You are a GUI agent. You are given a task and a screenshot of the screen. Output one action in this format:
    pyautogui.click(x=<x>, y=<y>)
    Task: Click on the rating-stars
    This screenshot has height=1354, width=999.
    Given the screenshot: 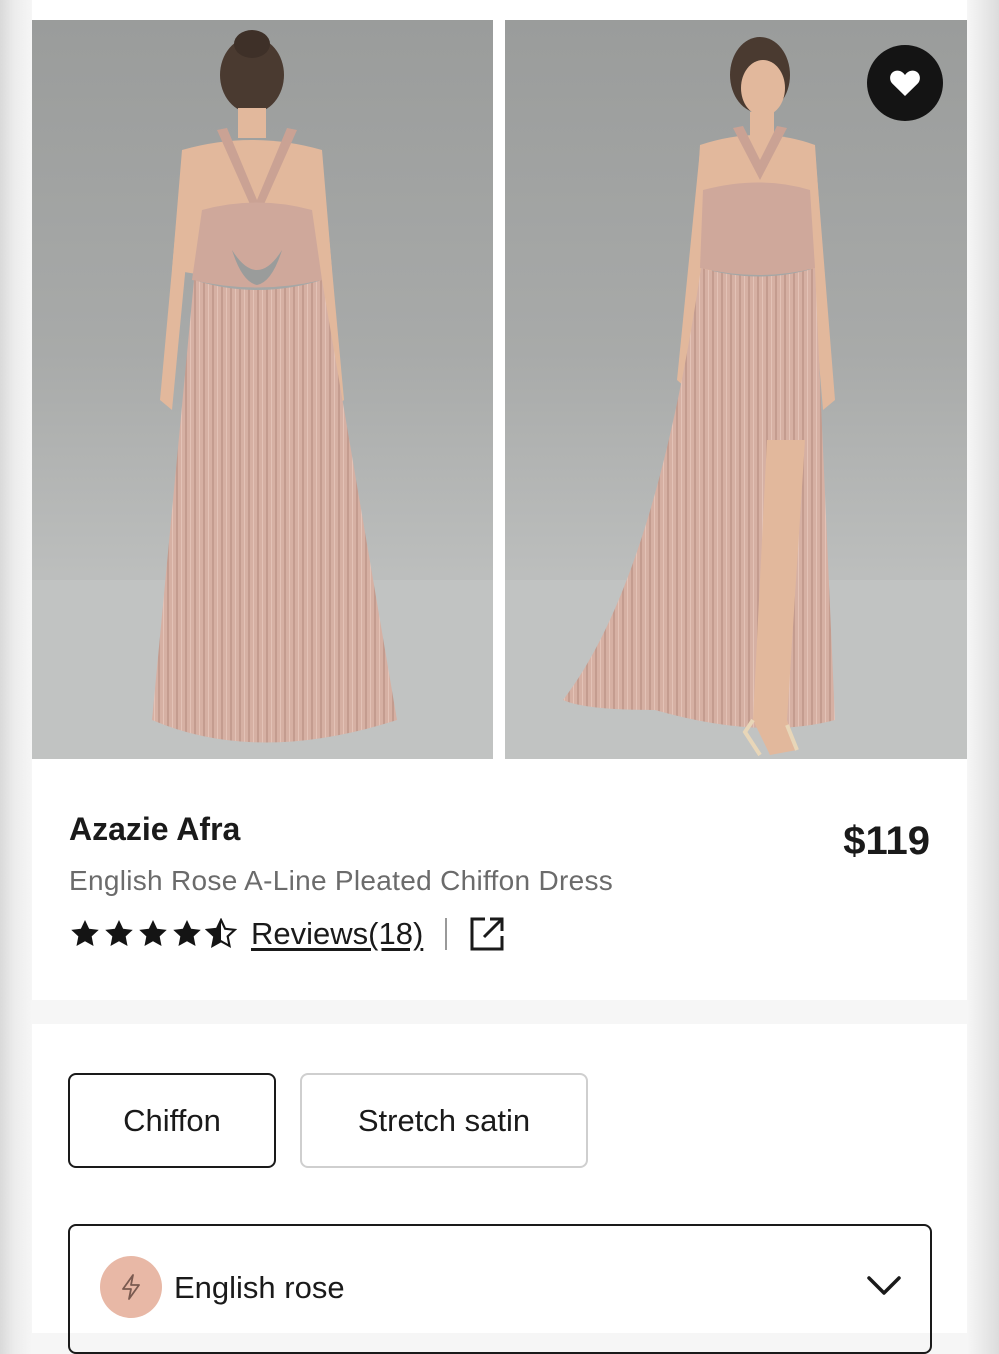 What is the action you would take?
    pyautogui.click(x=153, y=934)
    